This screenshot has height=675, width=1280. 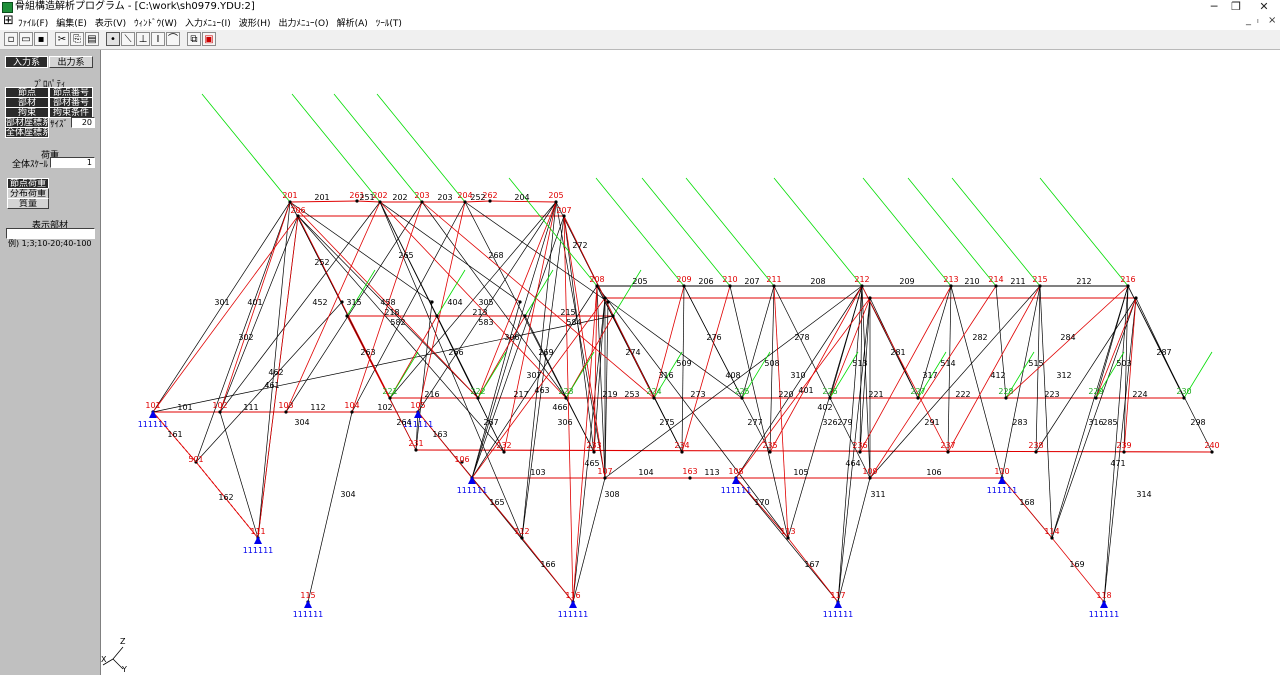 I want to click on window-frame-icon: ▣, so click(x=209, y=39).